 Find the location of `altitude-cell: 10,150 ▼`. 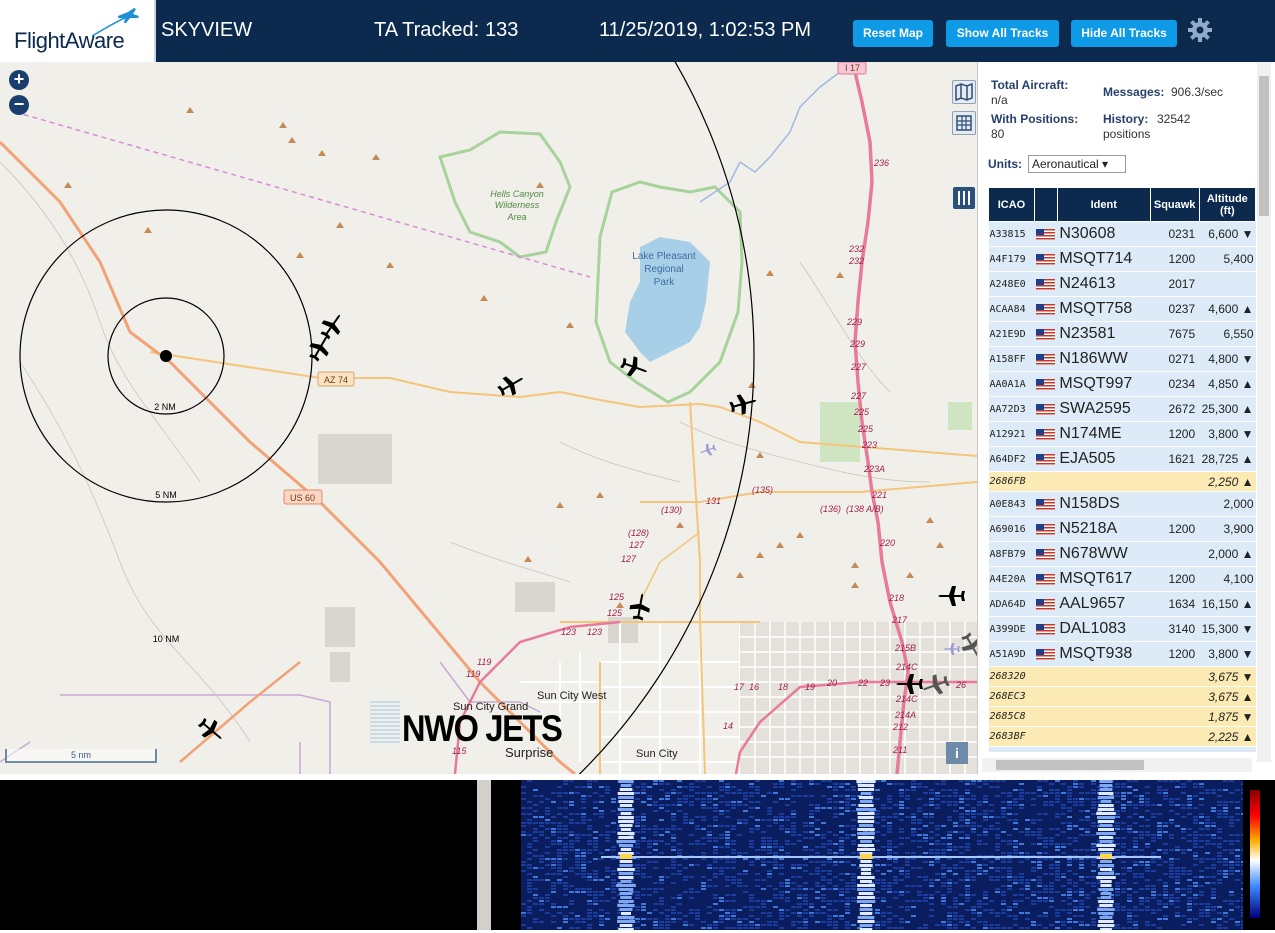

altitude-cell: 10,150 ▼ is located at coordinates (1227, 749).